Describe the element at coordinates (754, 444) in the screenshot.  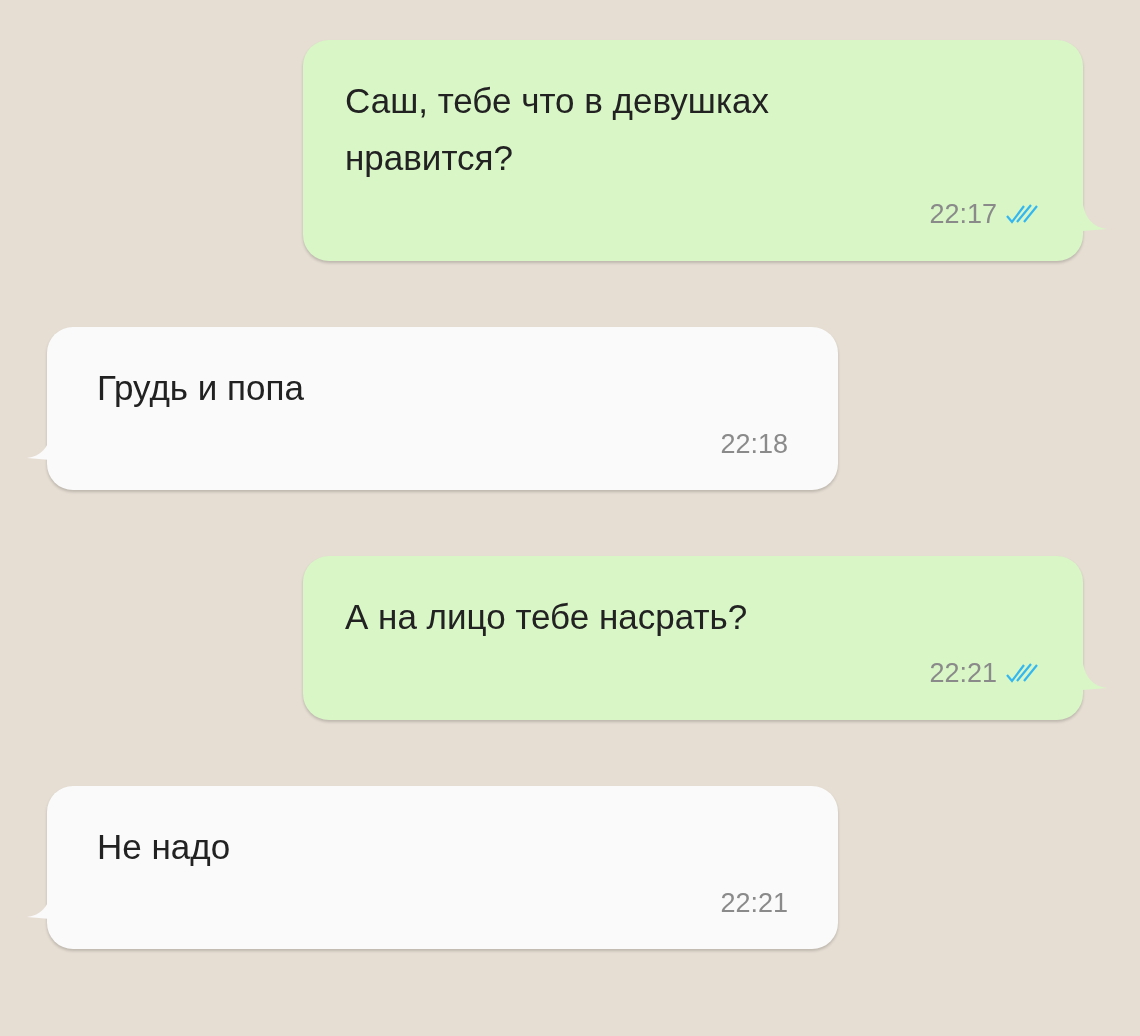
I see `message-time: 22:18` at that location.